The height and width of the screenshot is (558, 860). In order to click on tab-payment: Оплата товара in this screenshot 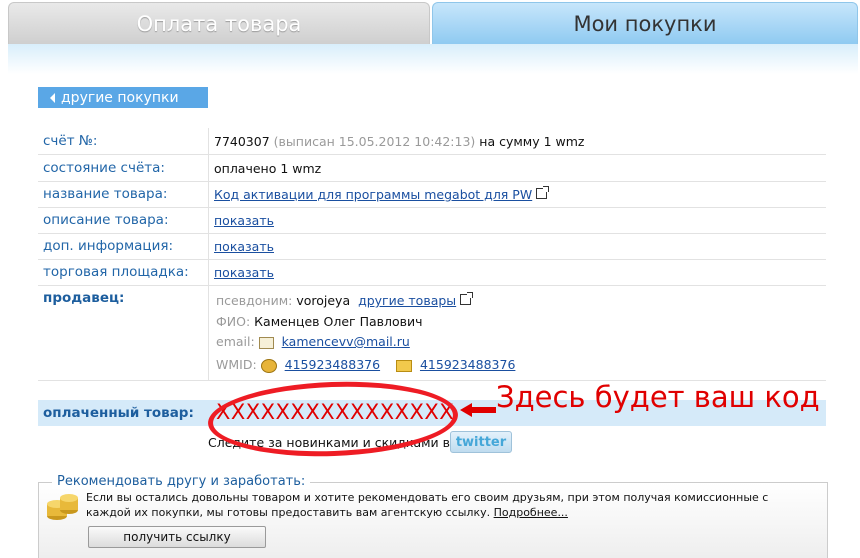, I will do `click(219, 23)`.